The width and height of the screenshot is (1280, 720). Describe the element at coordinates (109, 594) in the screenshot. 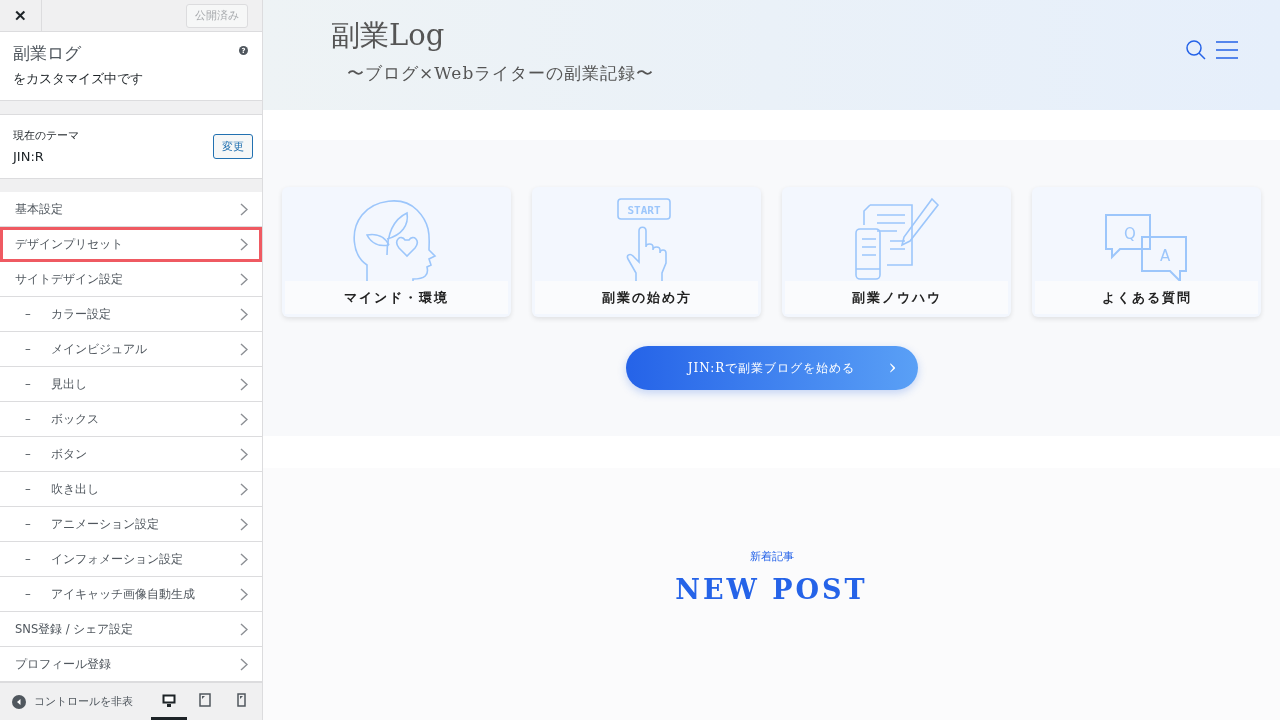

I see `menu-label: – アイキャッチ画像自動生成` at that location.